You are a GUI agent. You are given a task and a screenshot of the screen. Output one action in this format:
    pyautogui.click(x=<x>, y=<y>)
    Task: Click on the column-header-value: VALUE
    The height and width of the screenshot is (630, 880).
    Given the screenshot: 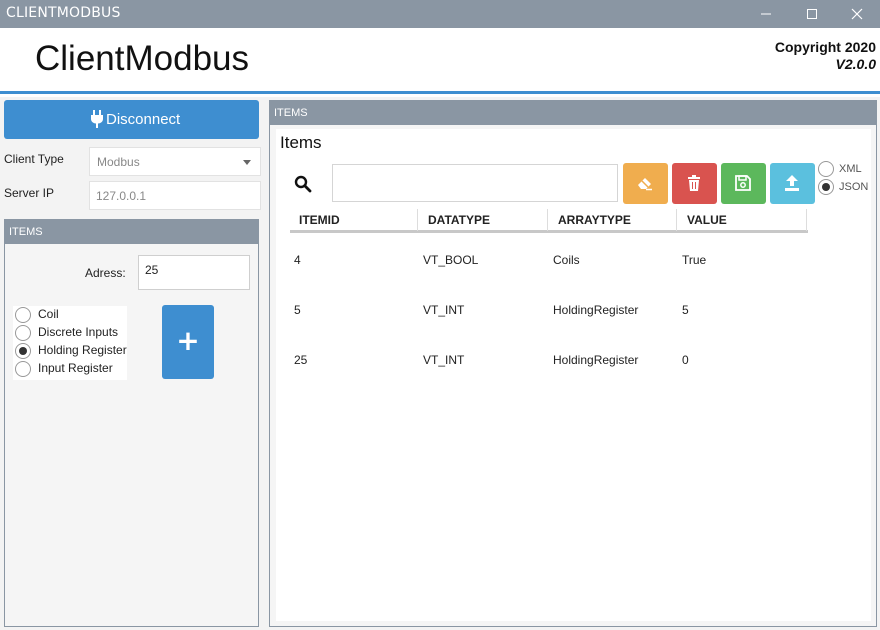 What is the action you would take?
    pyautogui.click(x=707, y=220)
    